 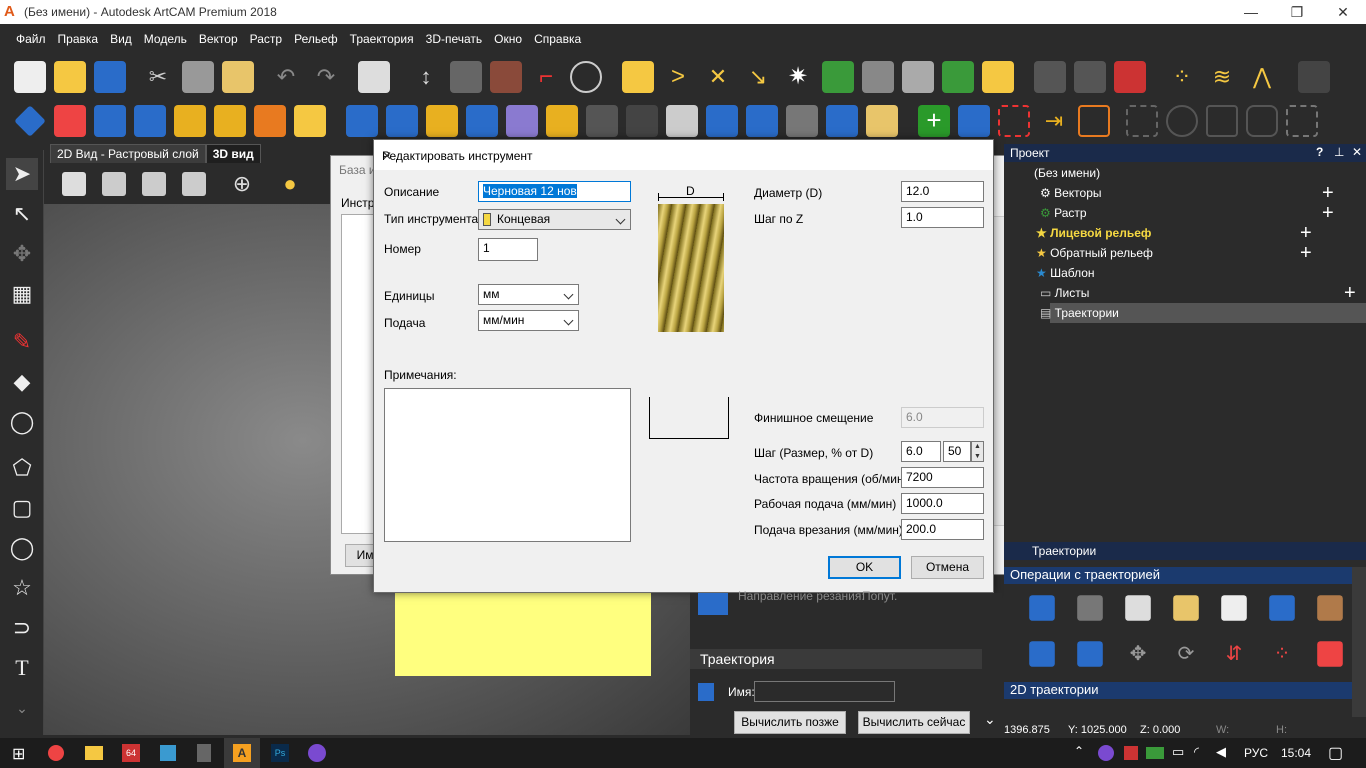 I want to click on copy-icon, so click(x=198, y=77).